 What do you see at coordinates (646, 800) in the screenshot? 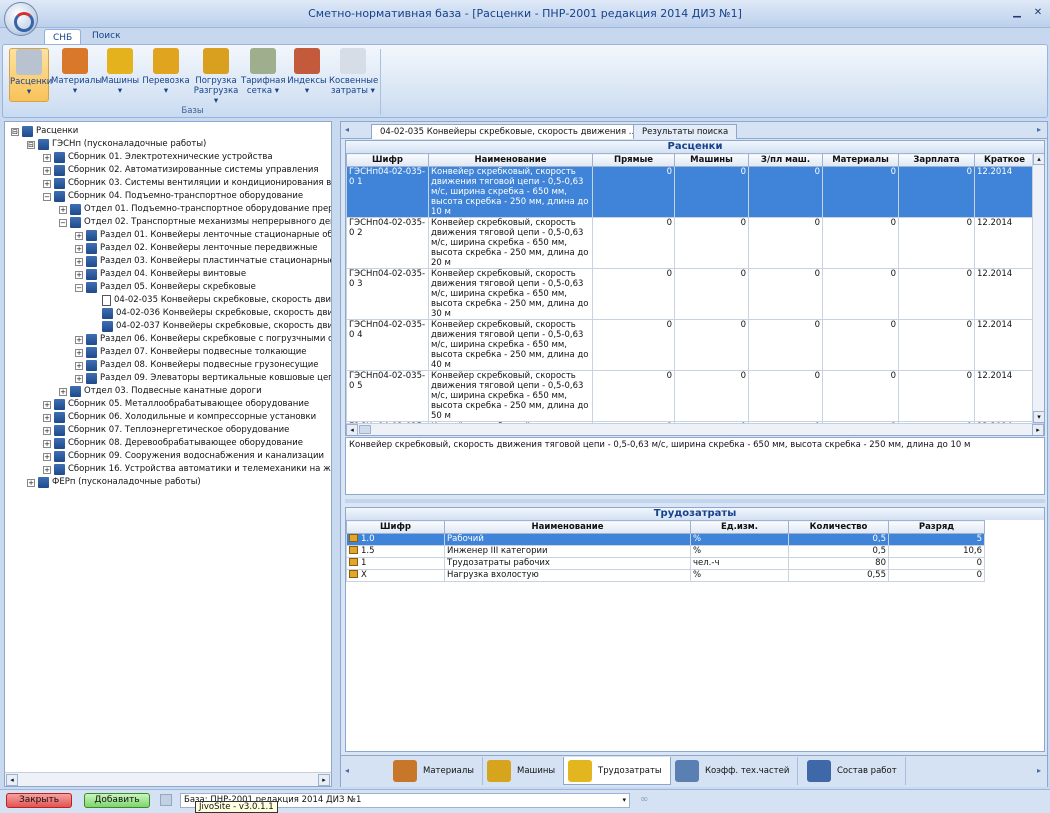
I see `link-icon: ∞` at bounding box center [646, 800].